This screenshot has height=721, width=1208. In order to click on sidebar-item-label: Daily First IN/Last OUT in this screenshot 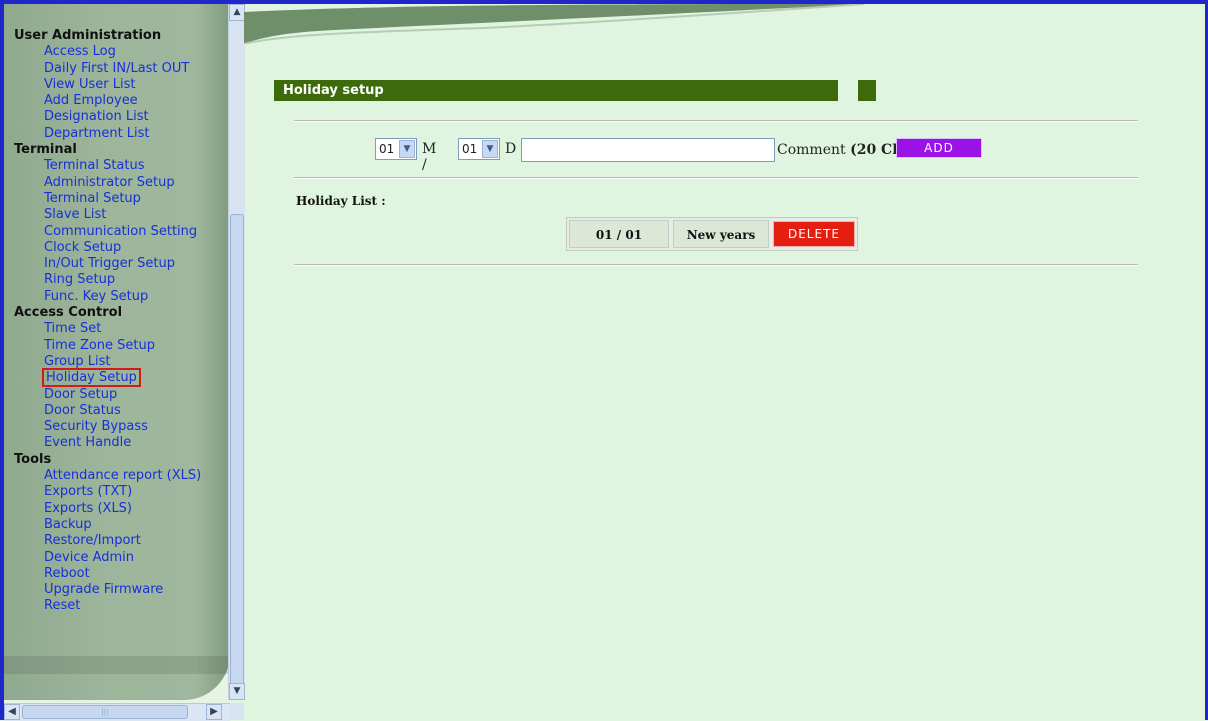, I will do `click(117, 68)`.